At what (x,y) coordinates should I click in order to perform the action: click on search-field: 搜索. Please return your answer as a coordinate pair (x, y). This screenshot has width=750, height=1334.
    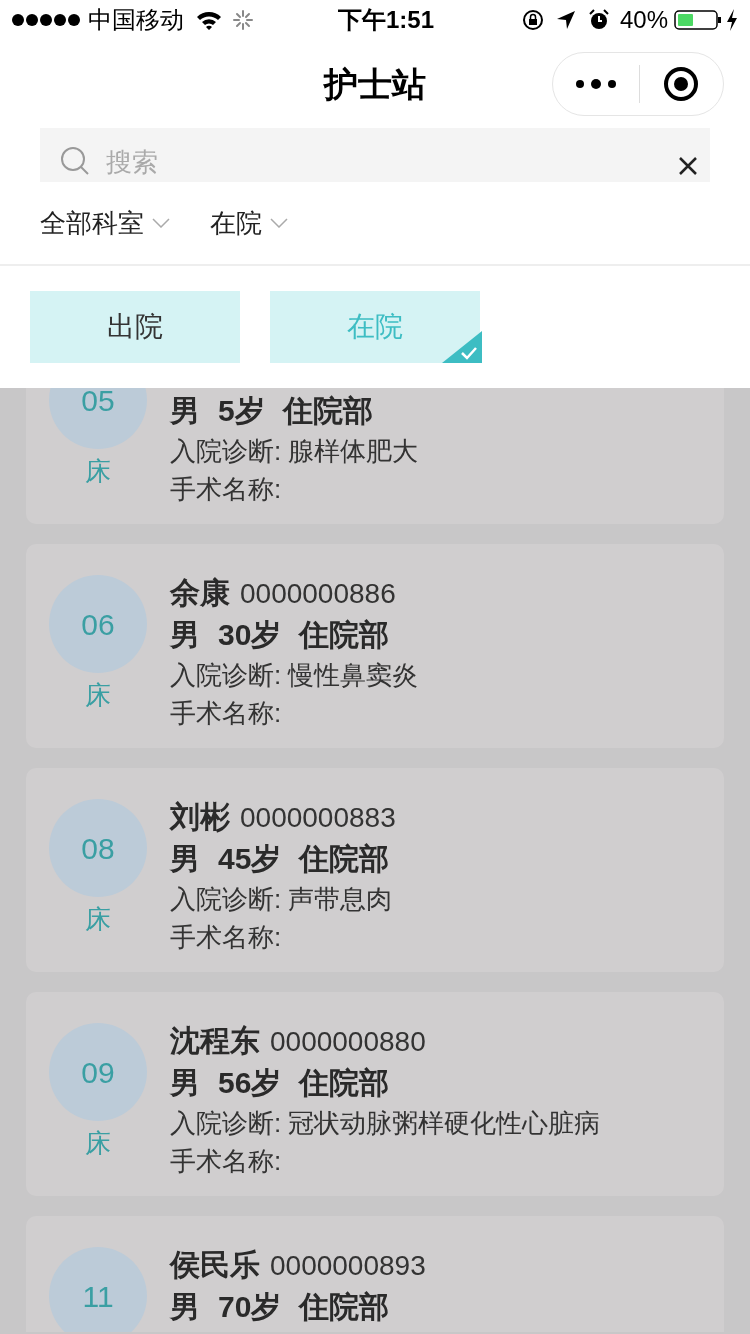
    Looking at the image, I should click on (375, 155).